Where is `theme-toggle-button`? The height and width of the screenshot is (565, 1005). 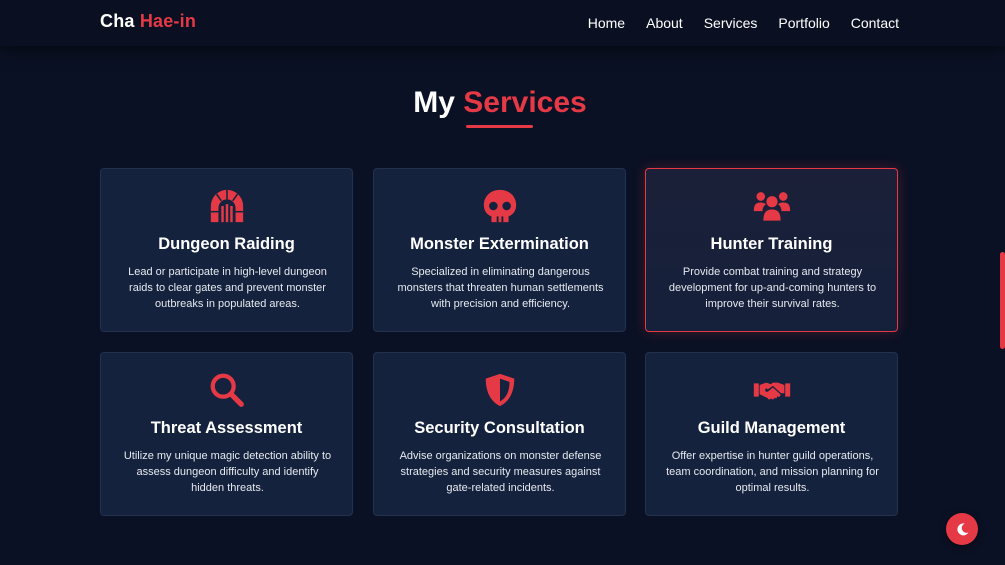 theme-toggle-button is located at coordinates (962, 529).